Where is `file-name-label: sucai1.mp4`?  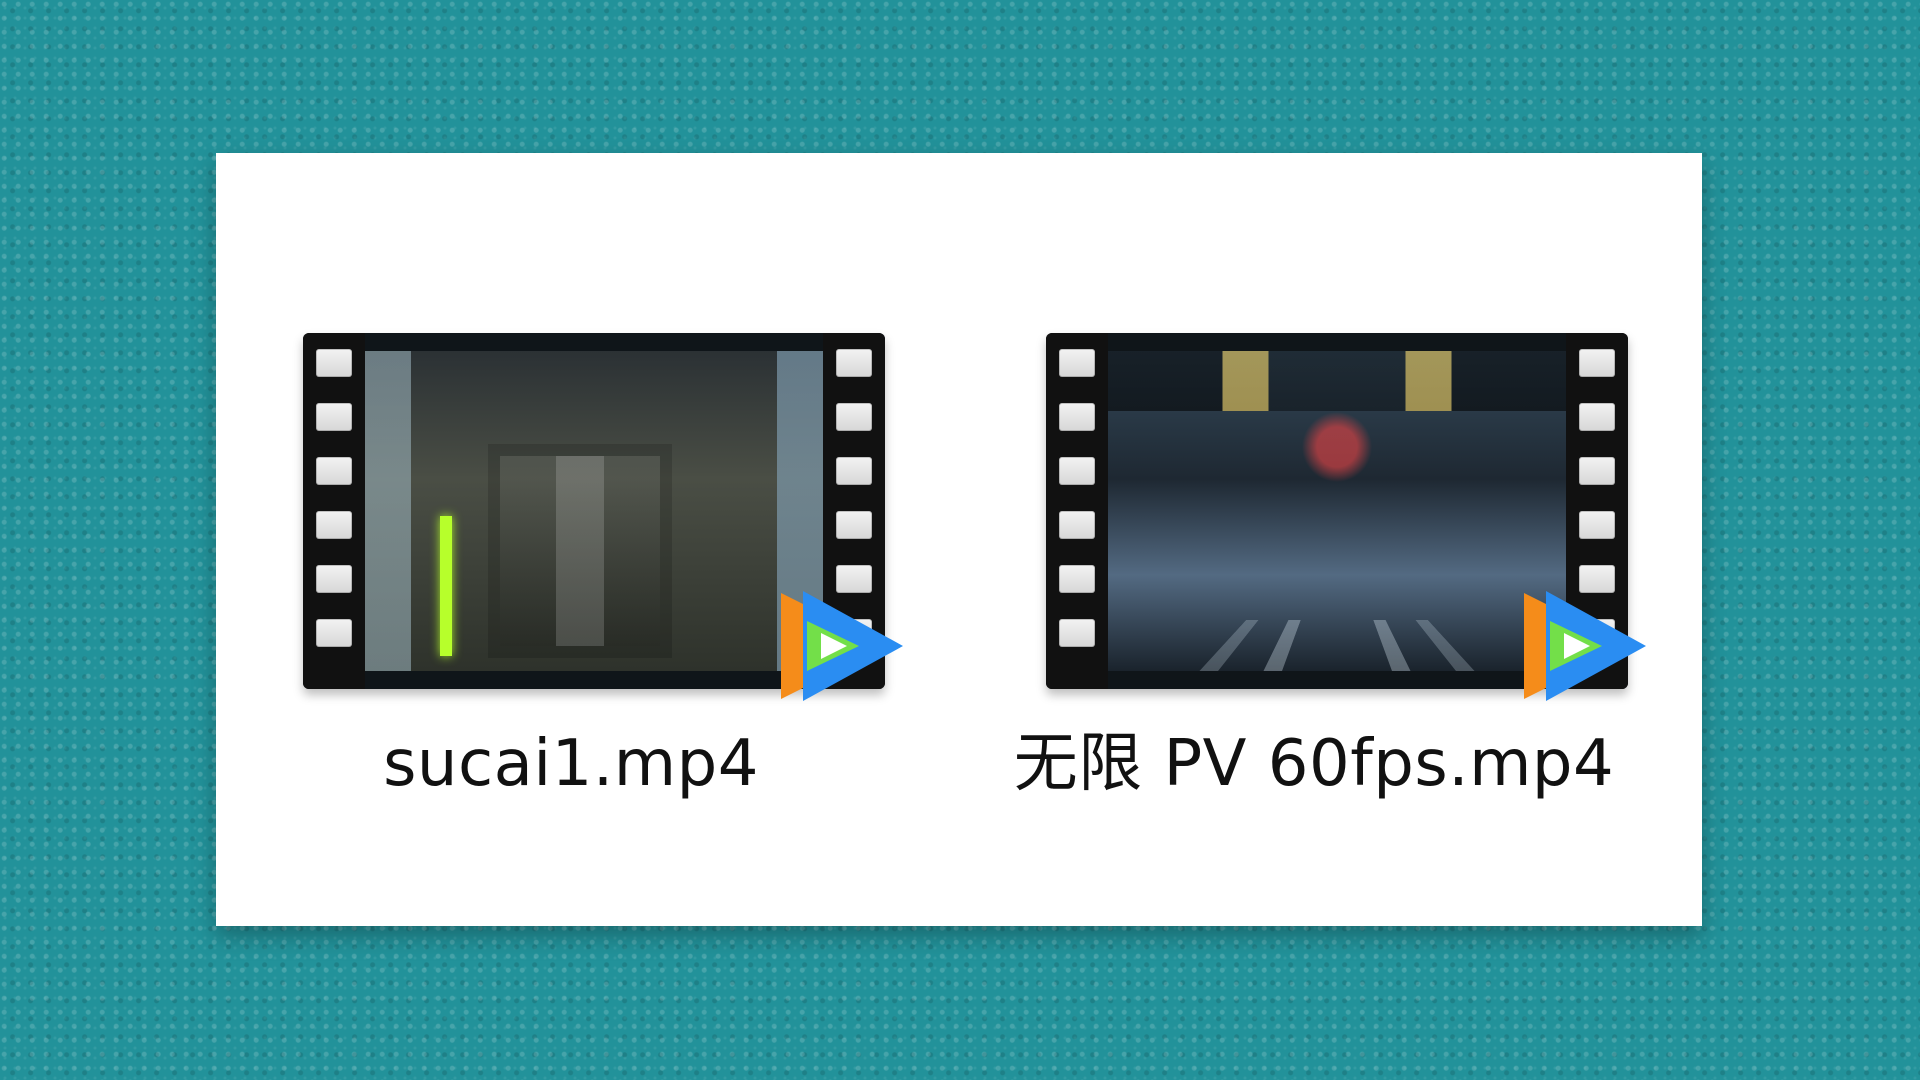 file-name-label: sucai1.mp4 is located at coordinates (571, 764).